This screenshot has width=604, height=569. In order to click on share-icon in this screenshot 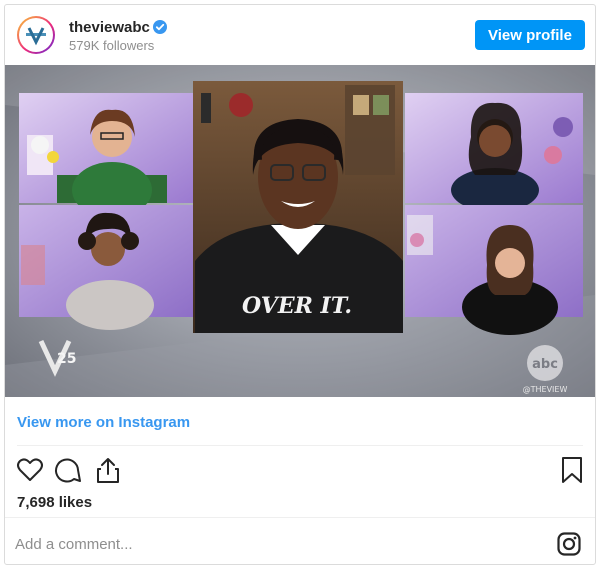, I will do `click(108, 470)`.